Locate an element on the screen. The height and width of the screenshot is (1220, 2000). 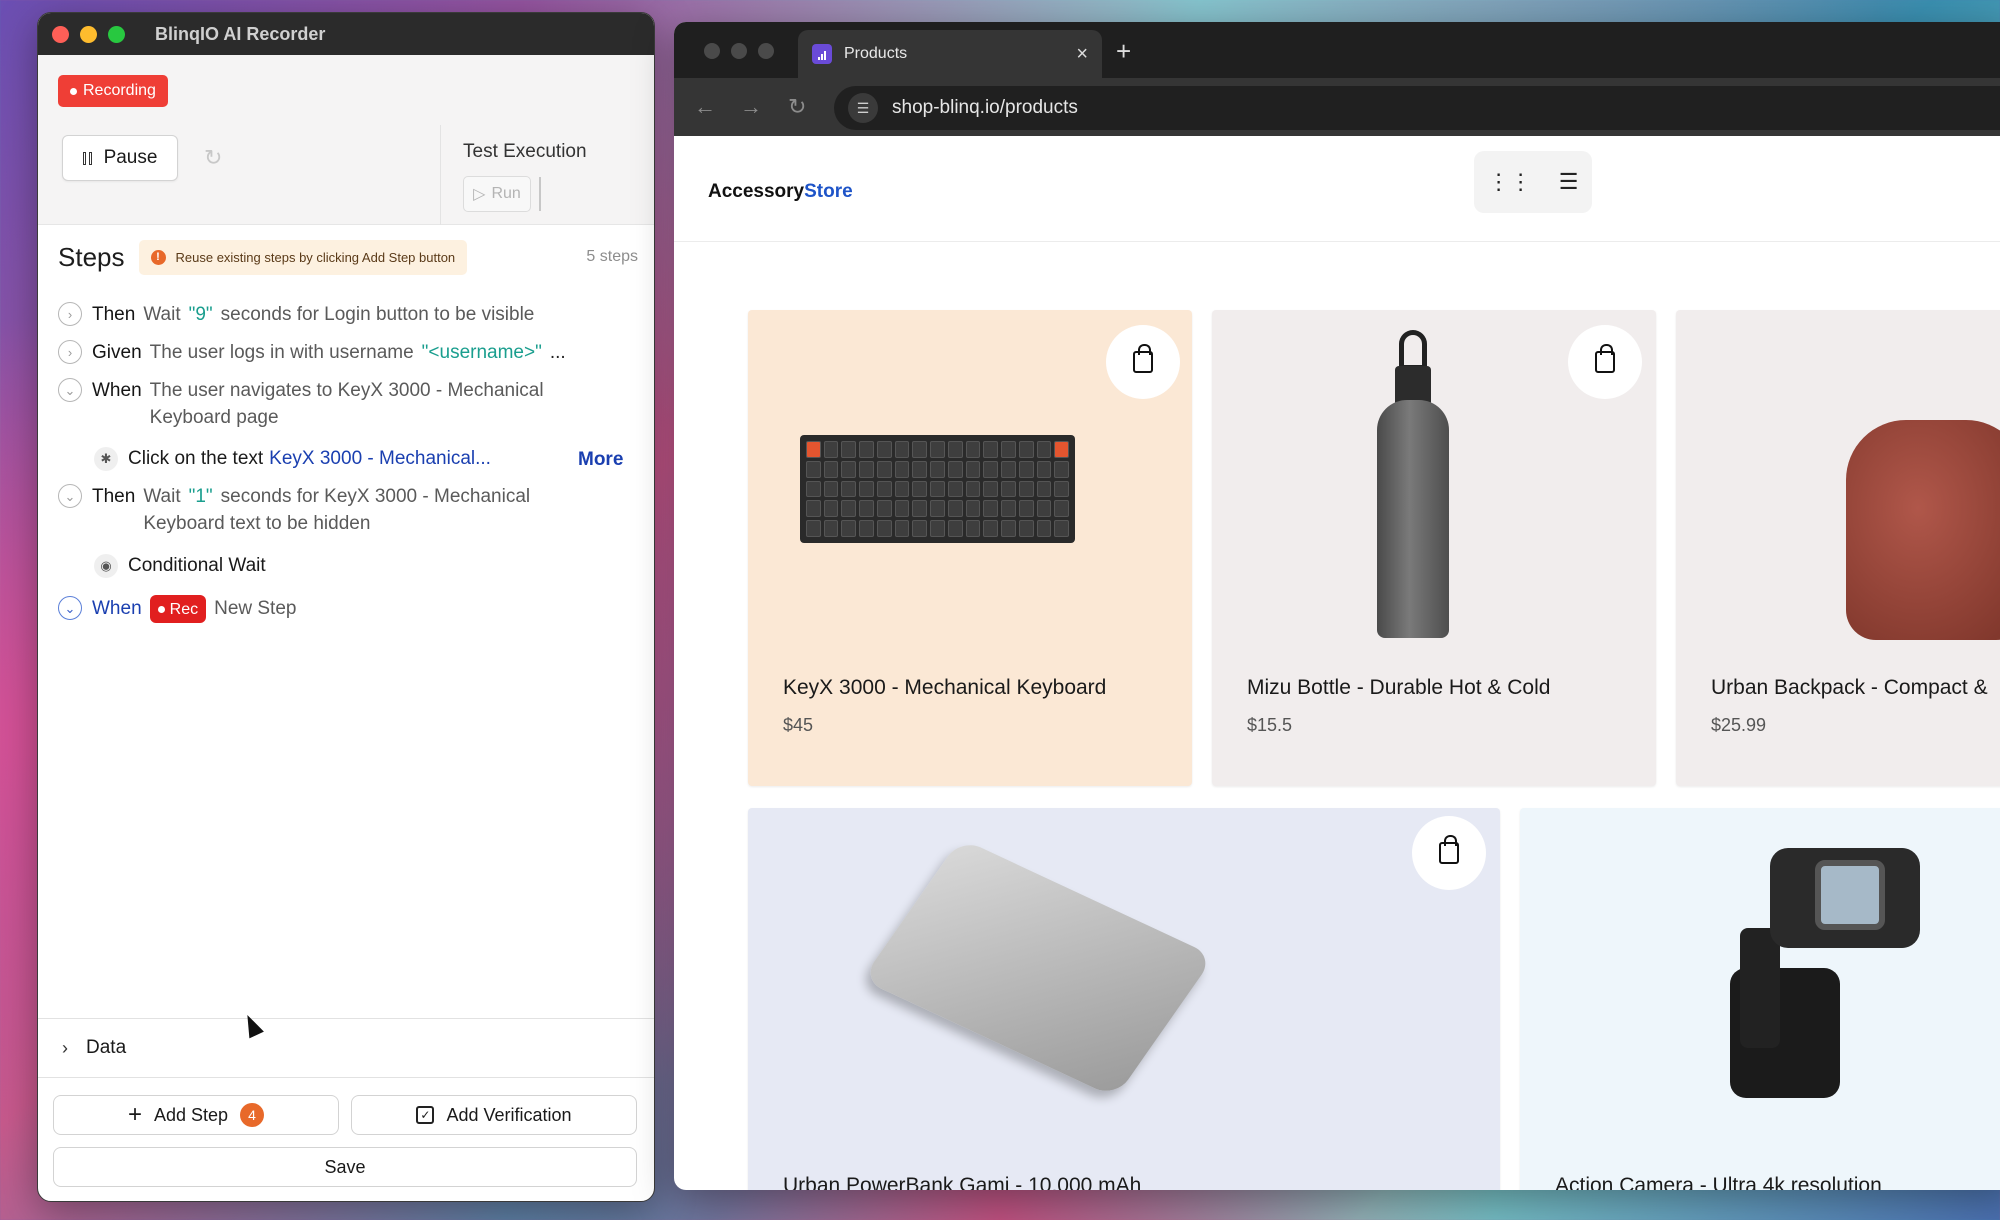
logo-prefix: Accessory is located at coordinates (756, 191).